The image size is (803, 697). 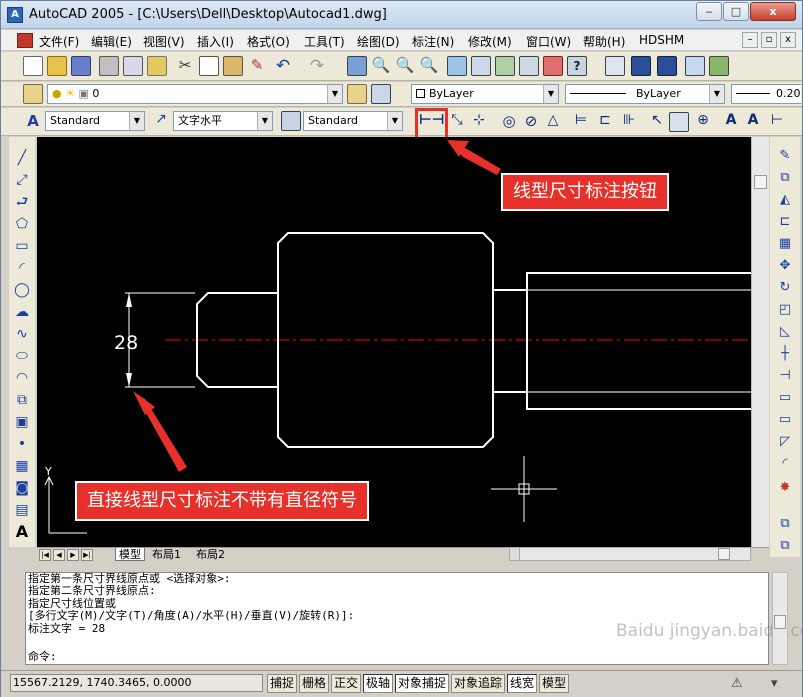 What do you see at coordinates (22, 158) in the screenshot?
I see `line-icon: ╱` at bounding box center [22, 158].